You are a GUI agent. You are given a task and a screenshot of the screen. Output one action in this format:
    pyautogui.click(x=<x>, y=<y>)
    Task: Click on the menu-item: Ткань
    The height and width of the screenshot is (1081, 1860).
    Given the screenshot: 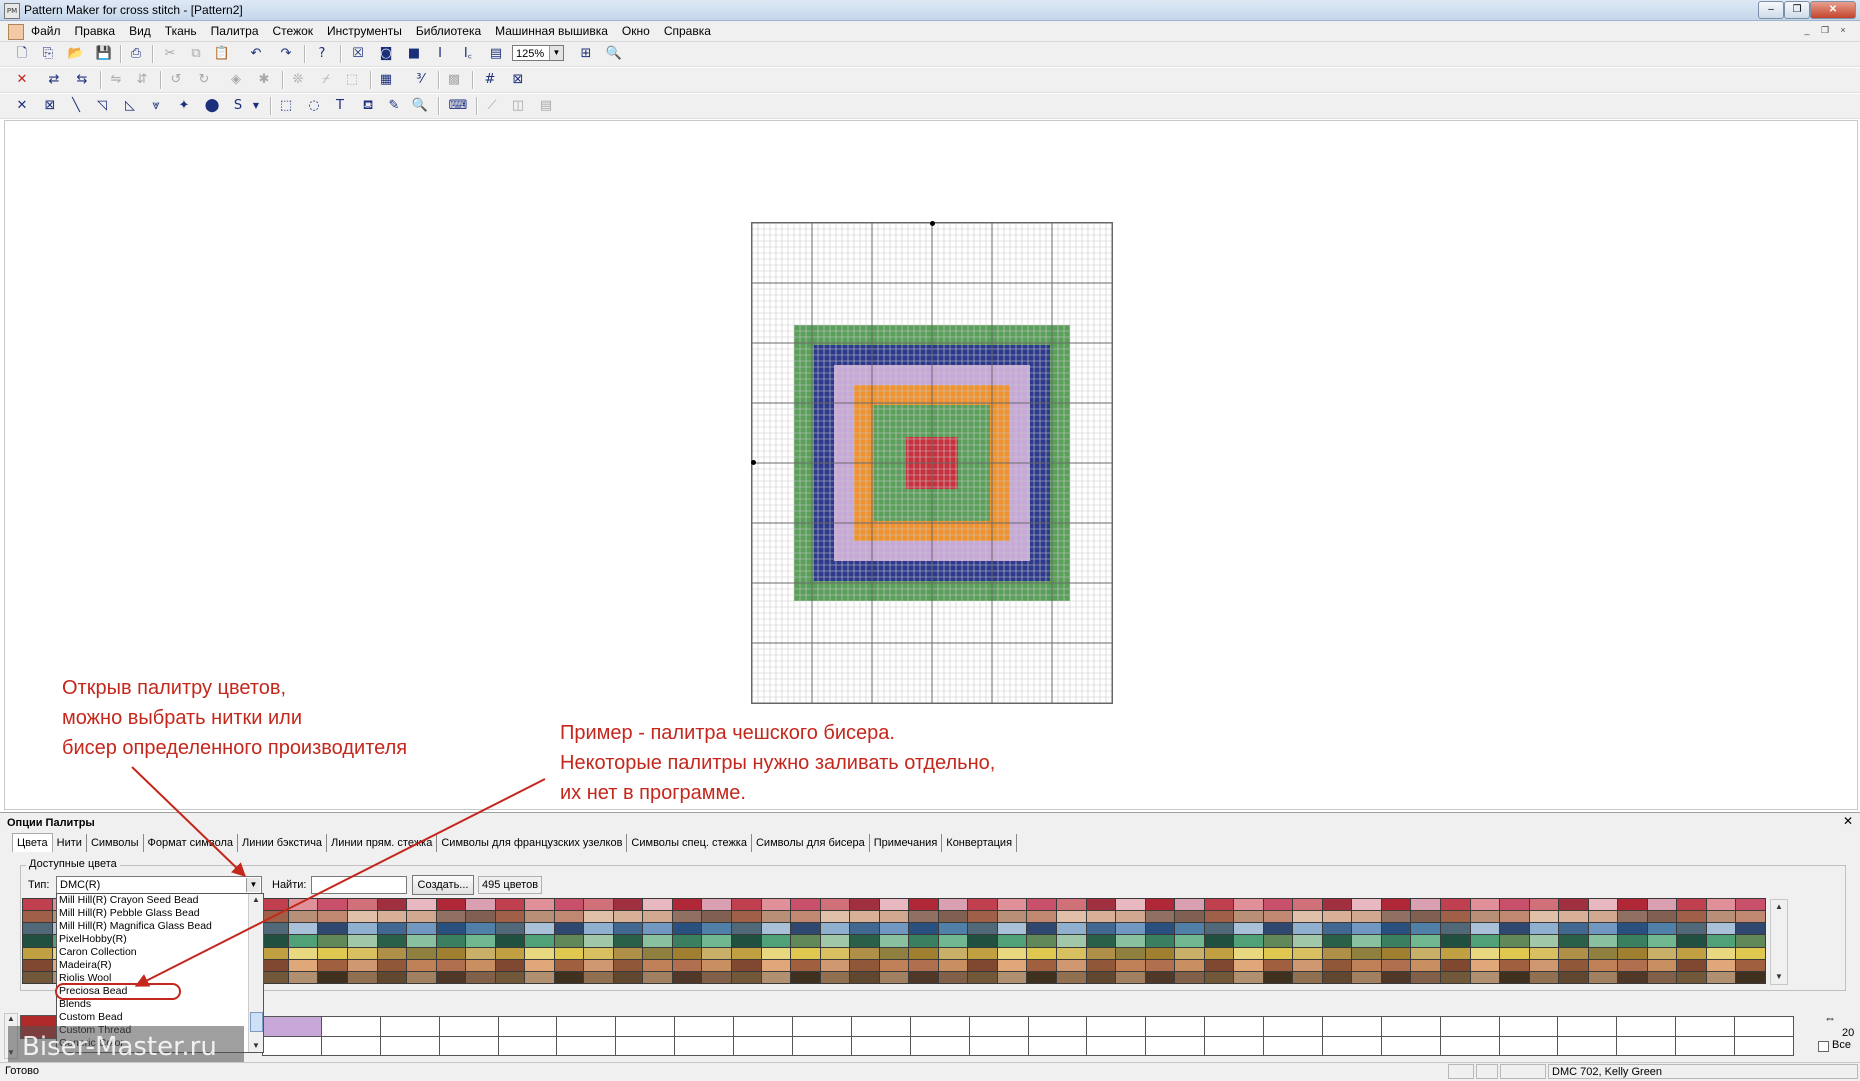 What is the action you would take?
    pyautogui.click(x=181, y=31)
    